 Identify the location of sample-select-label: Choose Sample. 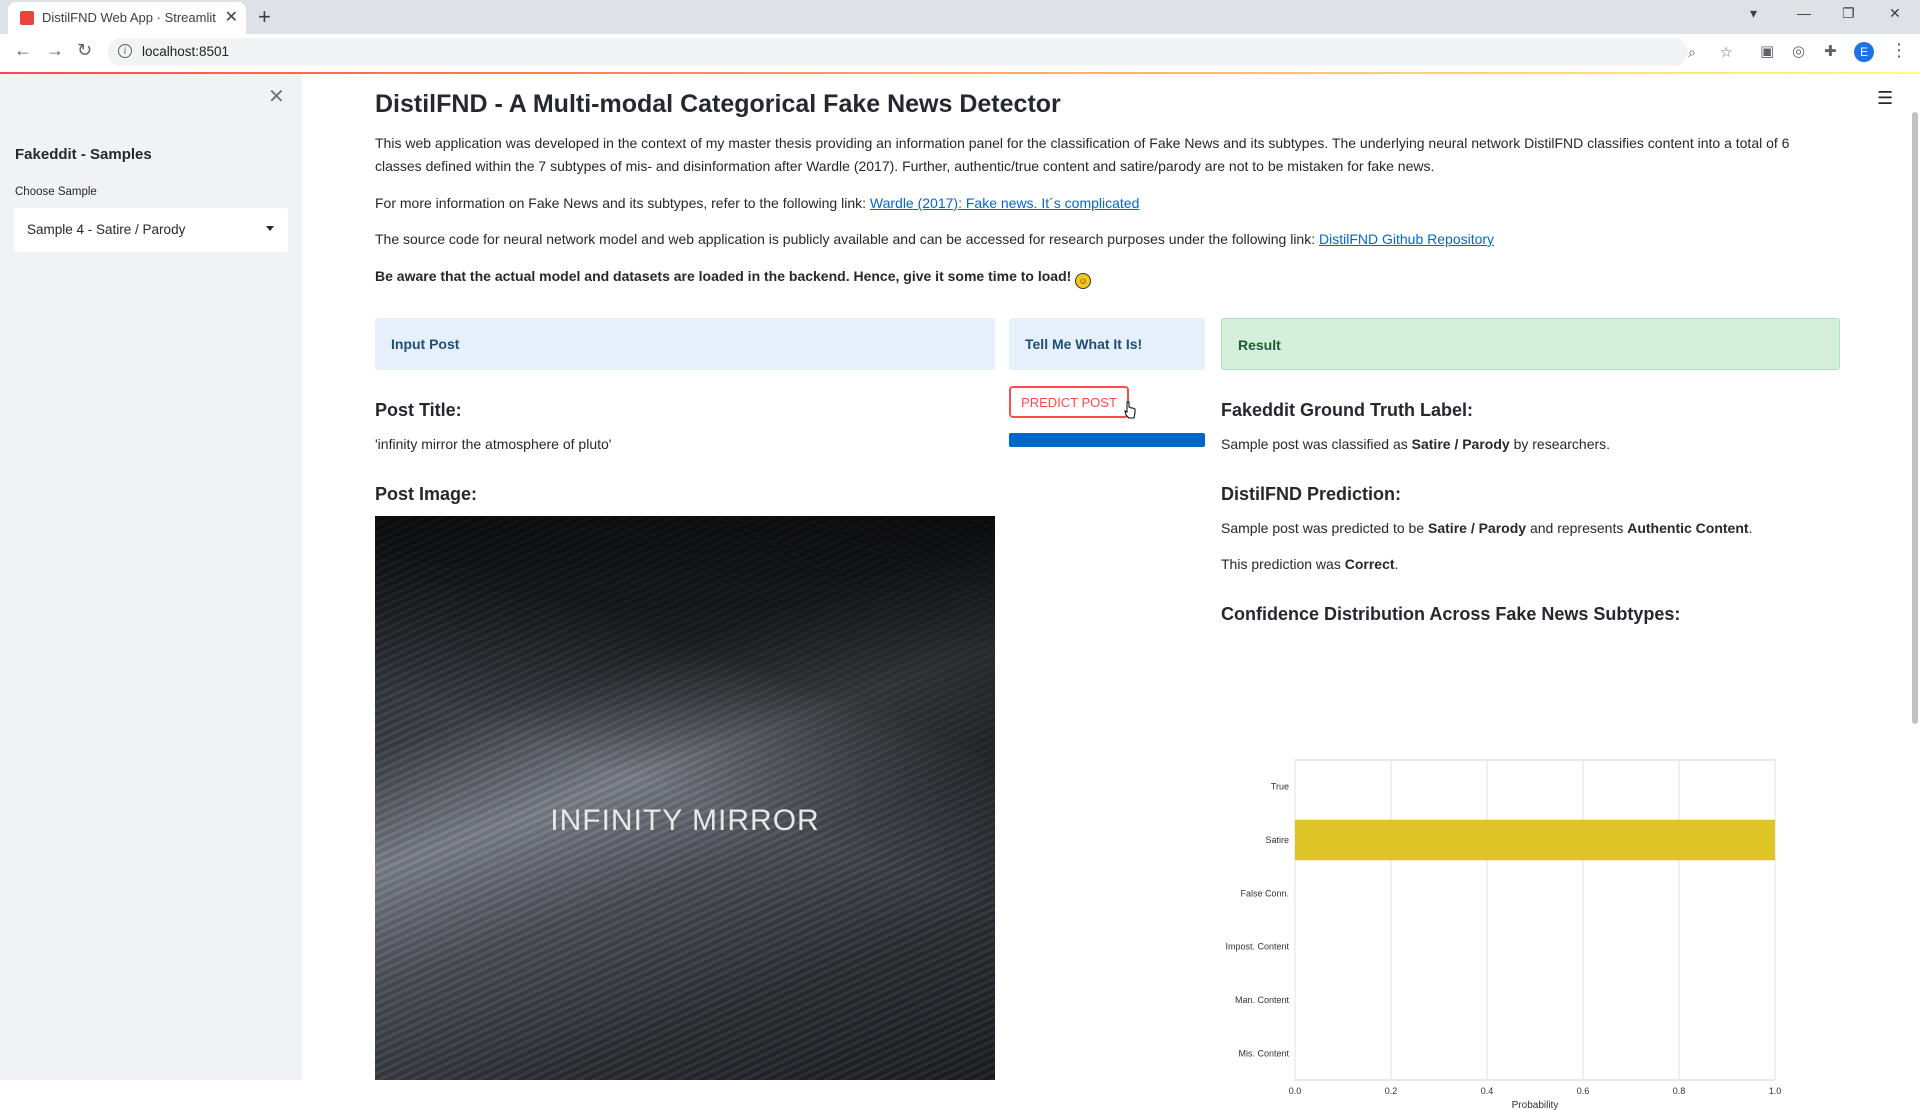
(56, 192).